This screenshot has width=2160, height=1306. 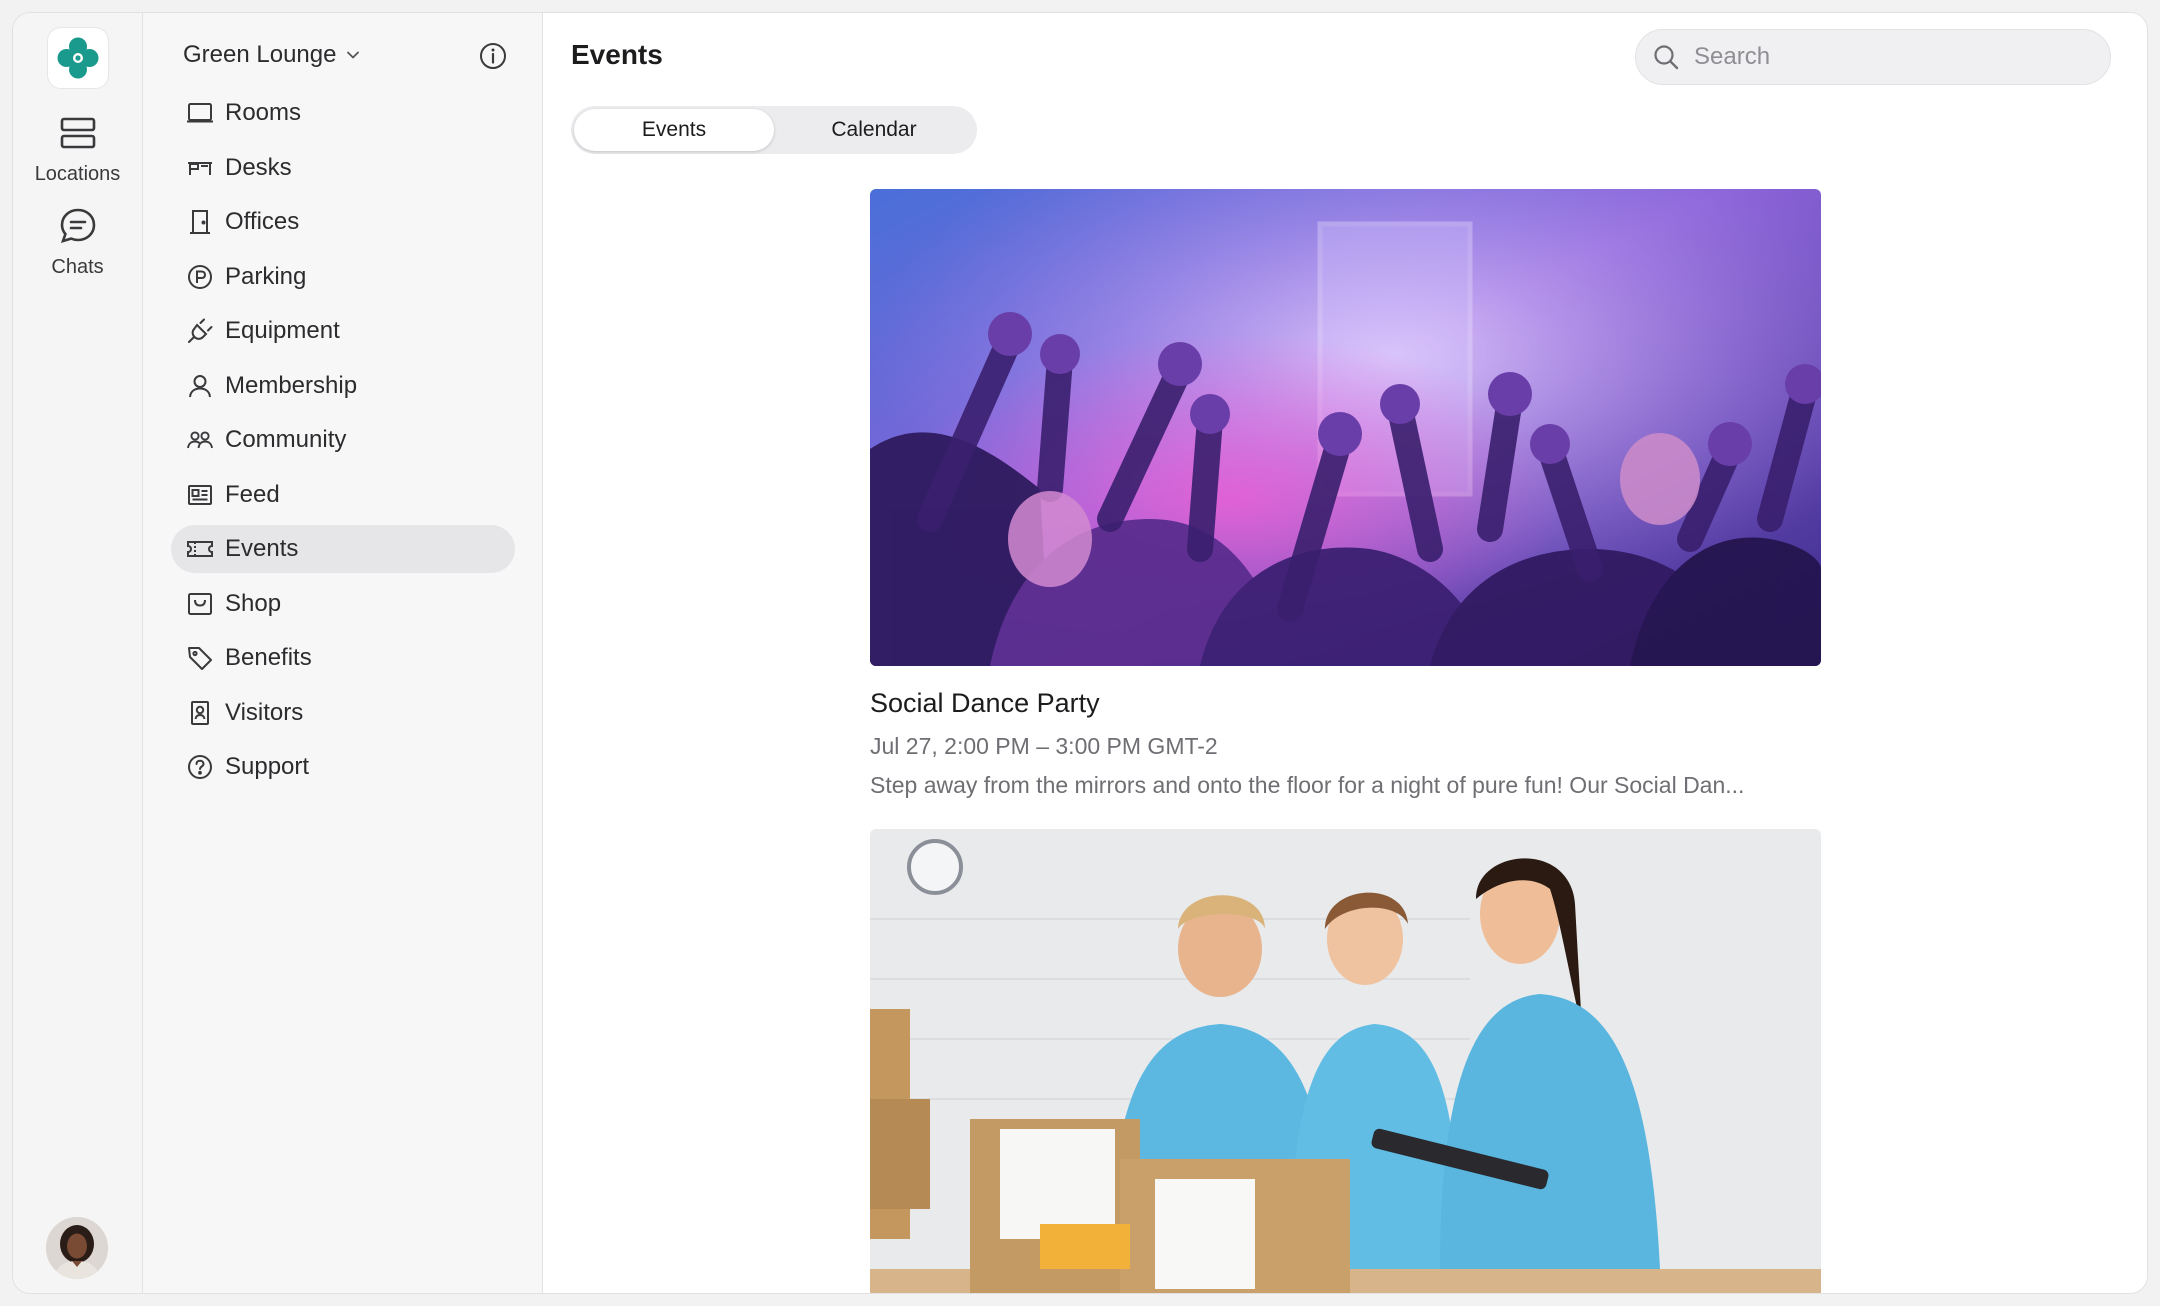 I want to click on search-bar, so click(x=1873, y=57).